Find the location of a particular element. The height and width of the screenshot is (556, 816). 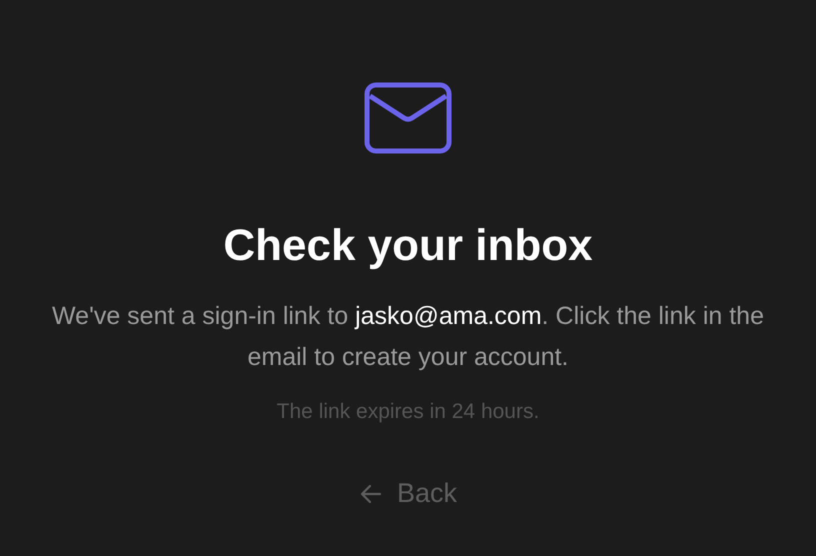

envelope-icon is located at coordinates (408, 118).